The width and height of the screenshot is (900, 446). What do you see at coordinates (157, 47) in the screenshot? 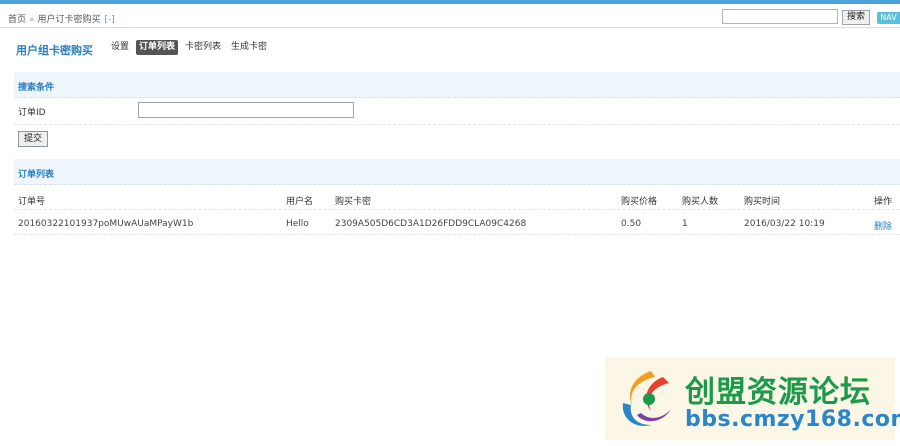
I see `nav-item-order-list: 订单列表` at bounding box center [157, 47].